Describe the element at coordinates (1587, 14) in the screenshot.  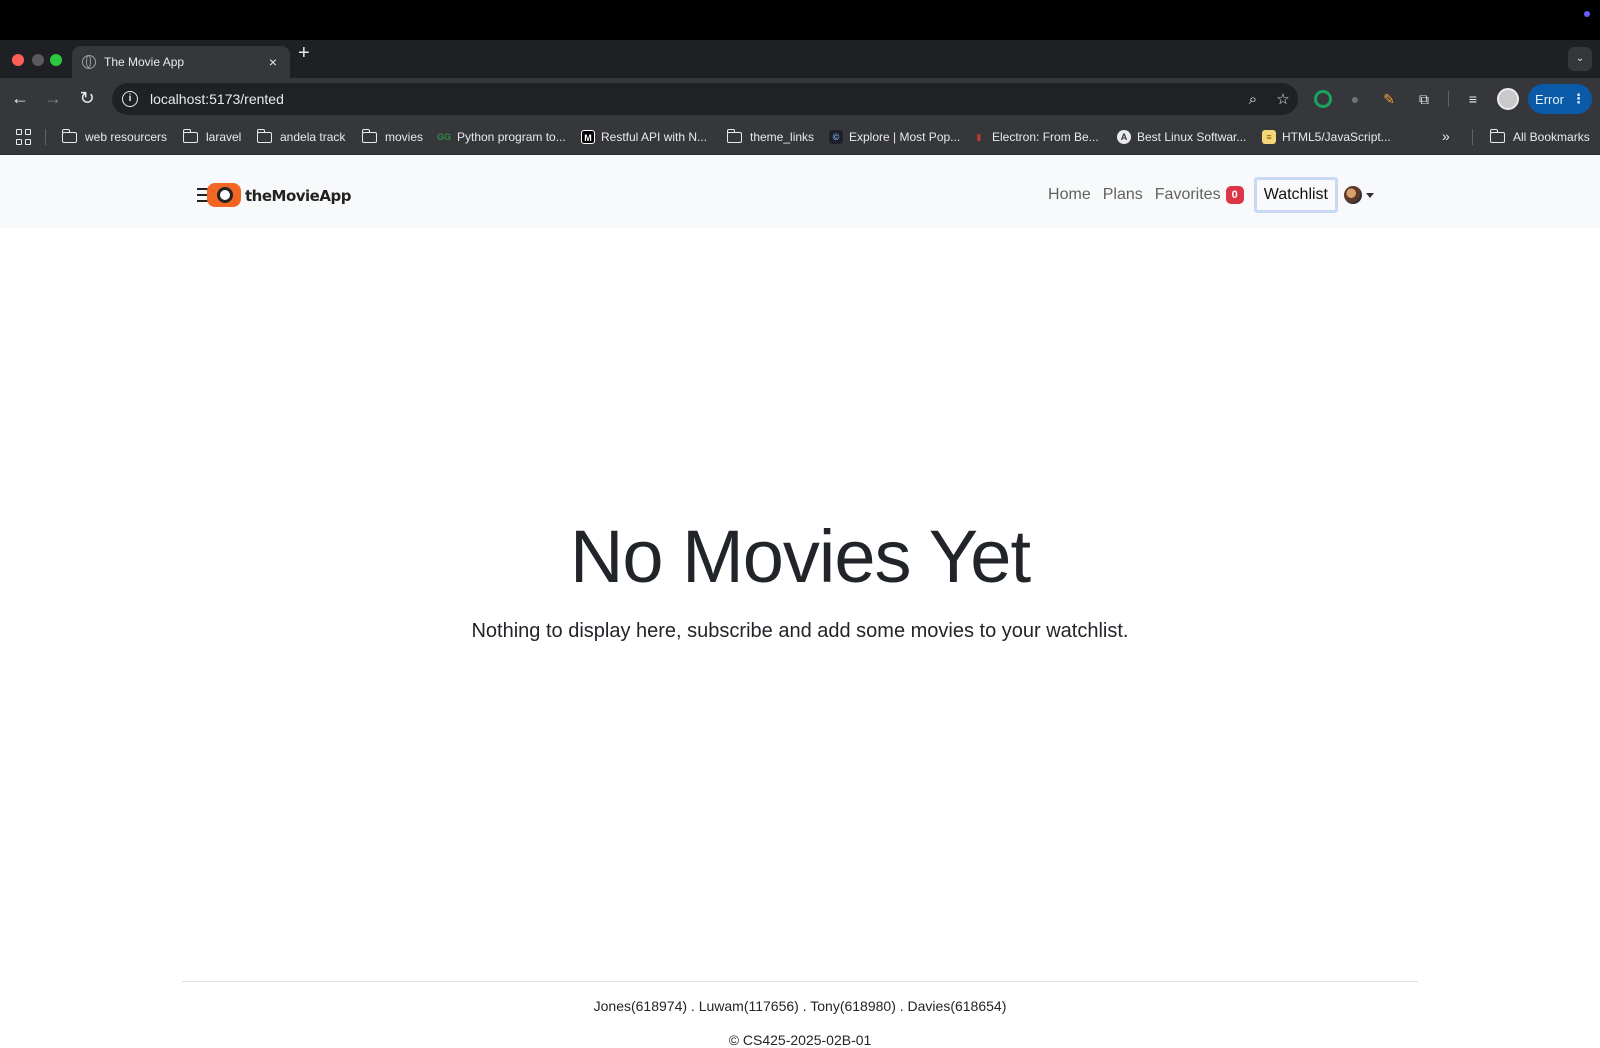
I see `status-dot-icon` at that location.